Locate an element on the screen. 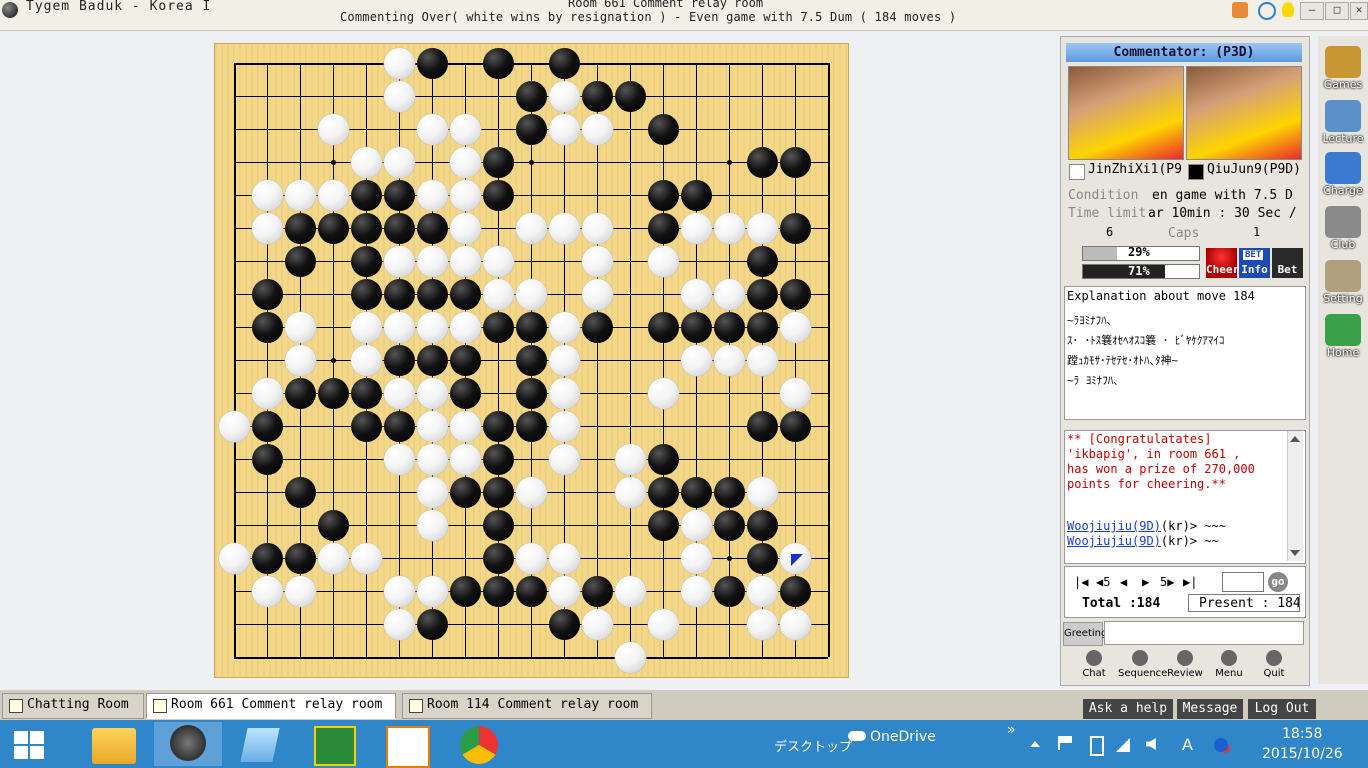 The image size is (1368, 768). sequence-button: Sequence is located at coordinates (1142, 664).